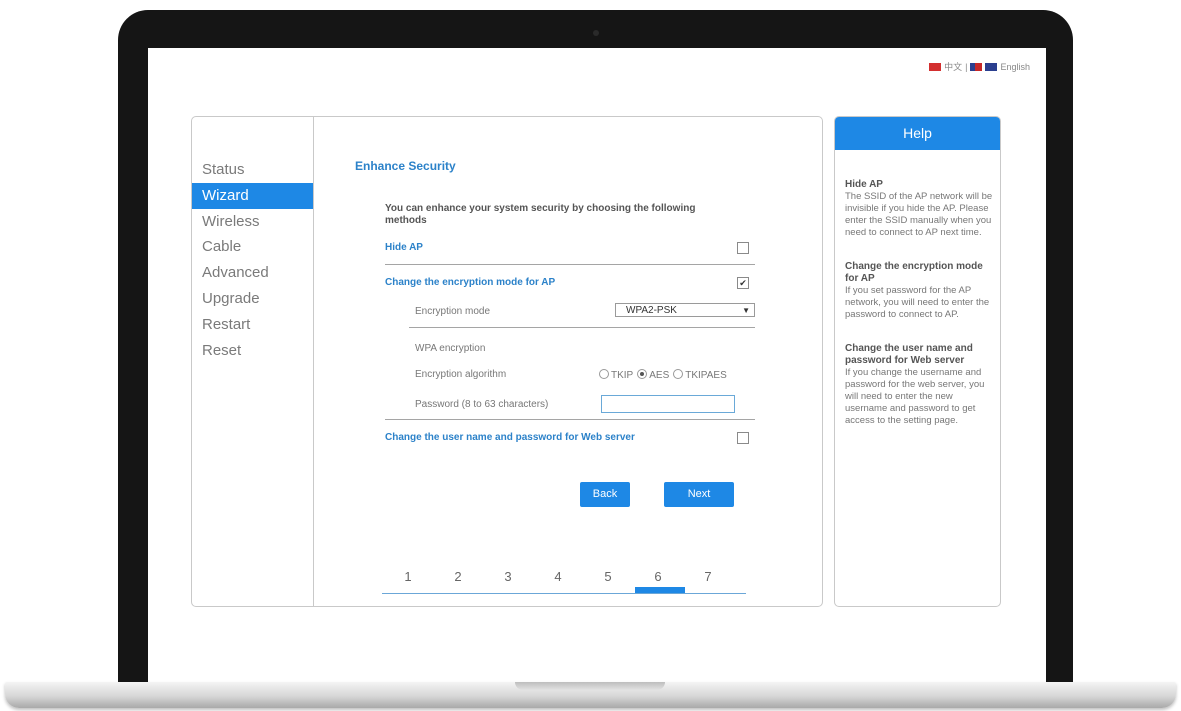 This screenshot has height=711, width=1181. I want to click on uk-flag-icon, so click(991, 66).